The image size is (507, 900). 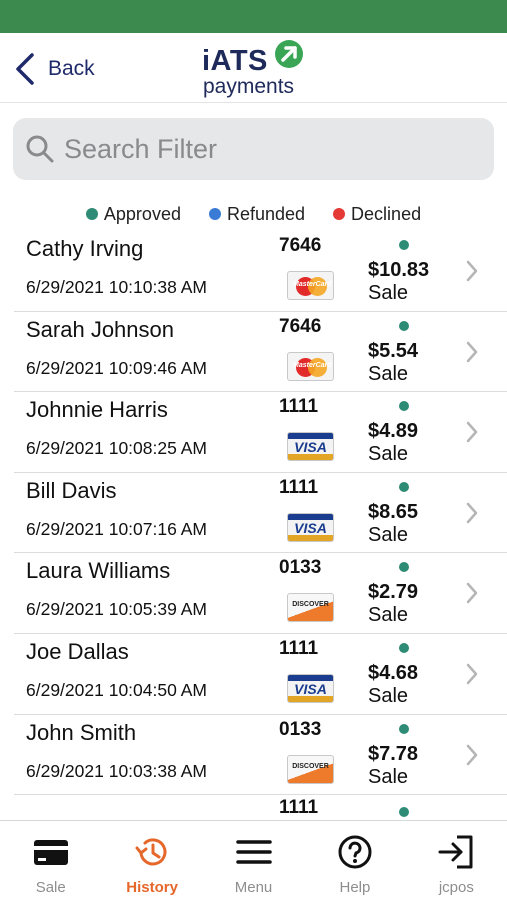 What do you see at coordinates (456, 887) in the screenshot?
I see `tab-label: jcpos` at bounding box center [456, 887].